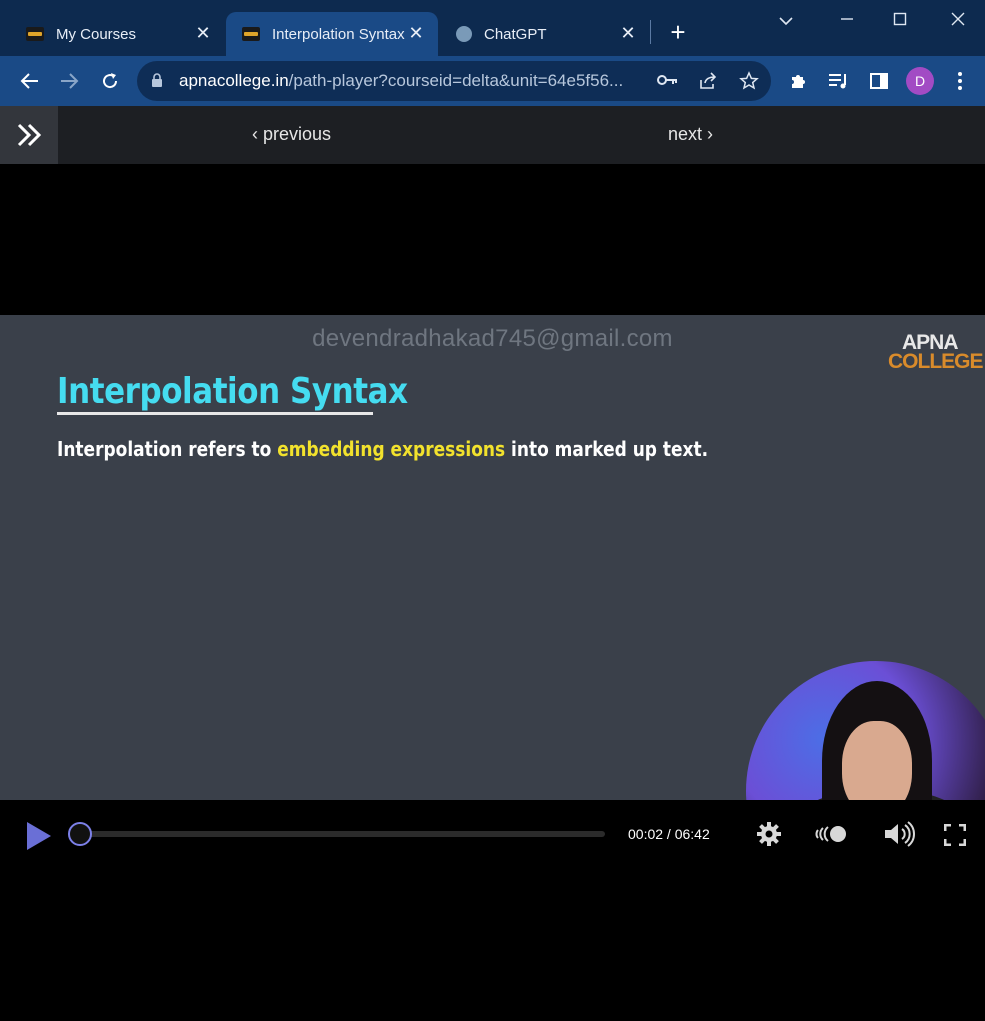 The height and width of the screenshot is (1021, 985). What do you see at coordinates (338, 34) in the screenshot?
I see `tab-title: Interpolation Syntax` at bounding box center [338, 34].